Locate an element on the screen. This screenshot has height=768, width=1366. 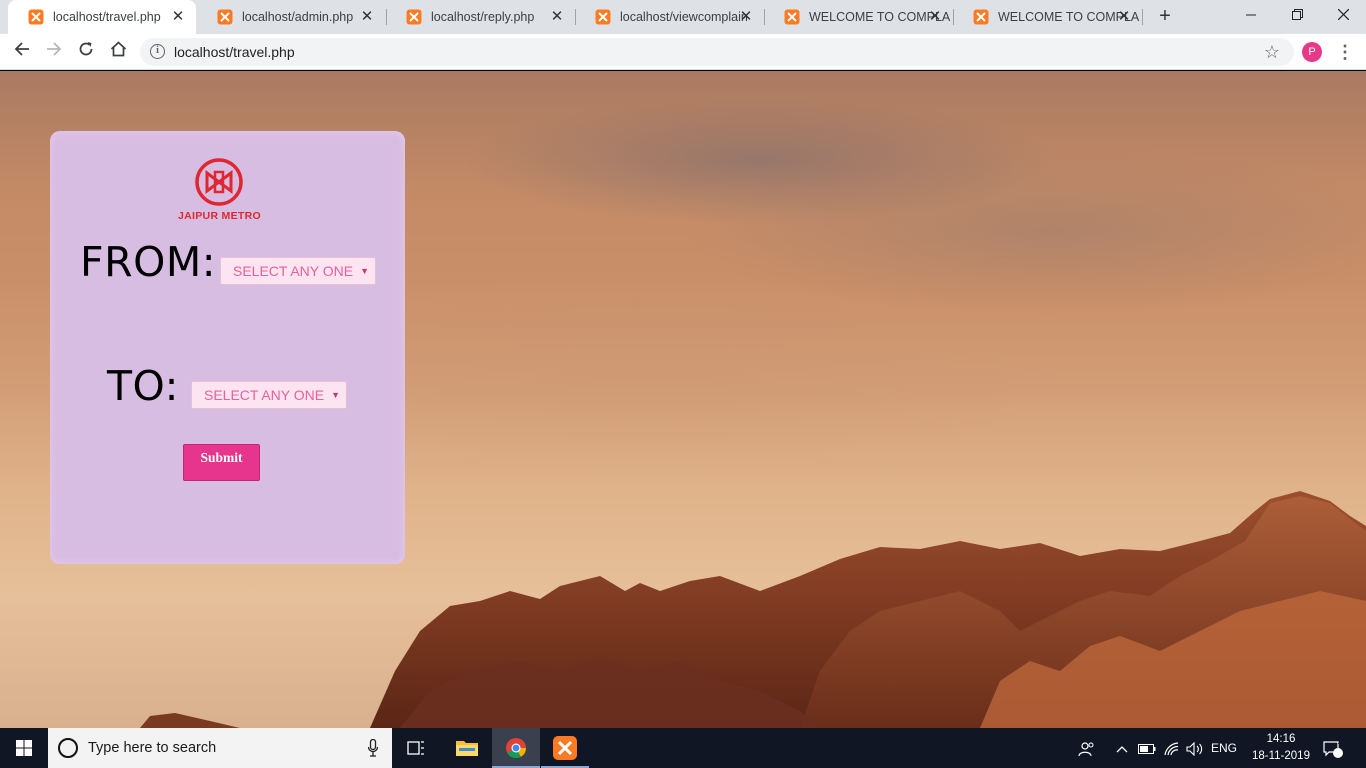
from-station-select: SELECT ANY ONE ▼ is located at coordinates (298, 271).